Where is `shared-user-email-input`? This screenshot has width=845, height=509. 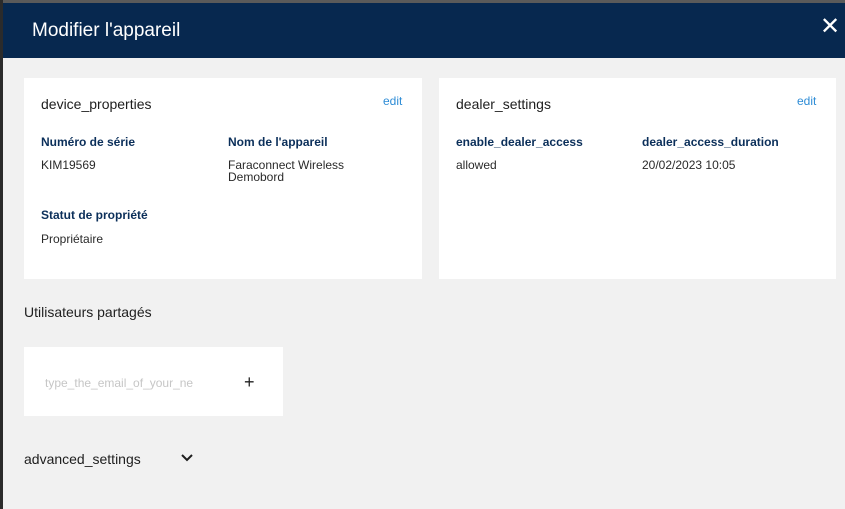
shared-user-email-input is located at coordinates (130, 383).